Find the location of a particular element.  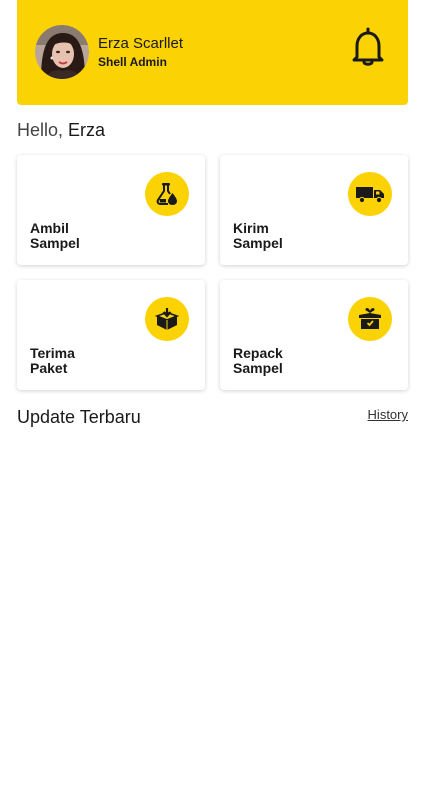

user-role: Shell Admin is located at coordinates (132, 62).